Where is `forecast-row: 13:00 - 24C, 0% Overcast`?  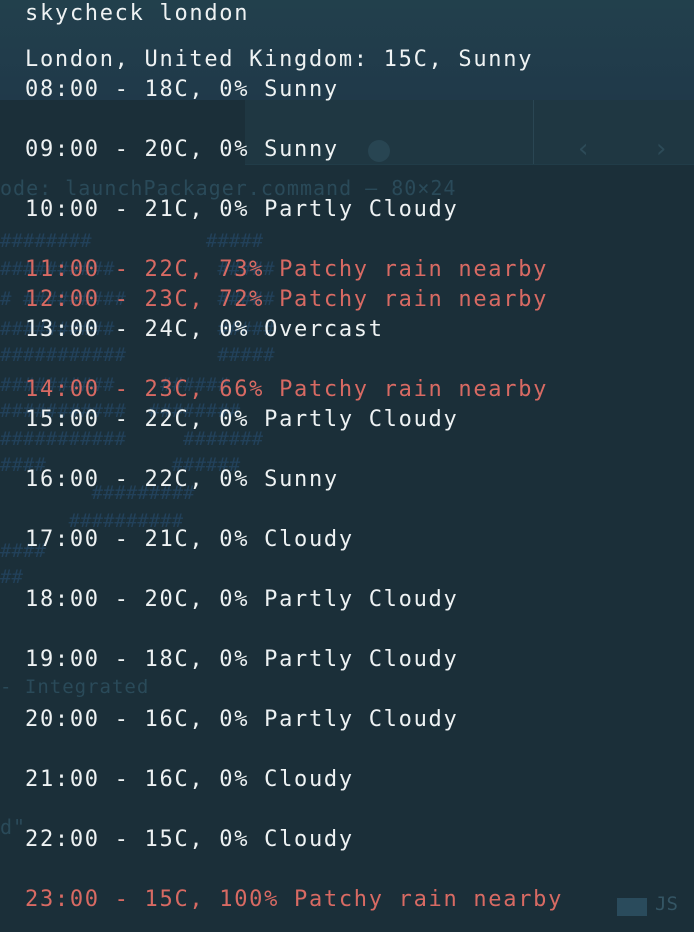
forecast-row: 13:00 - 24C, 0% Overcast is located at coordinates (204, 329).